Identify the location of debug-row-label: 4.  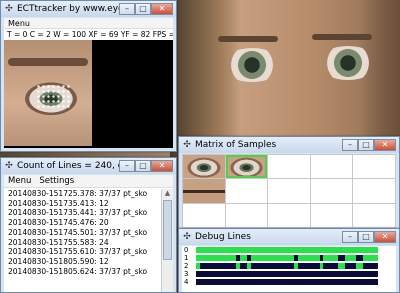
(186, 282).